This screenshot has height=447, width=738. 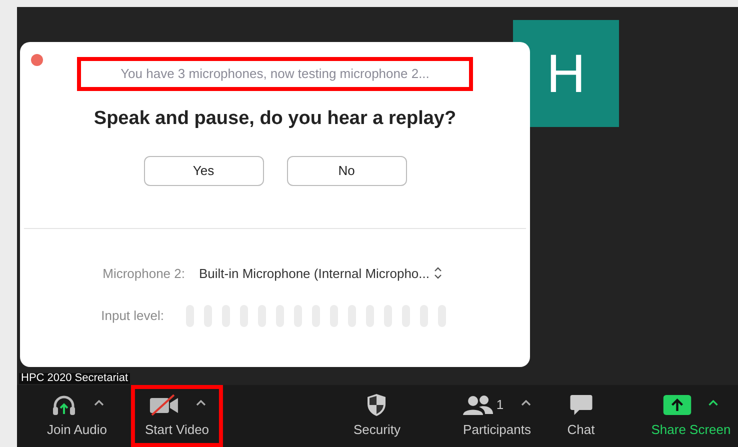 I want to click on toolbar-button: Chat, so click(x=581, y=416).